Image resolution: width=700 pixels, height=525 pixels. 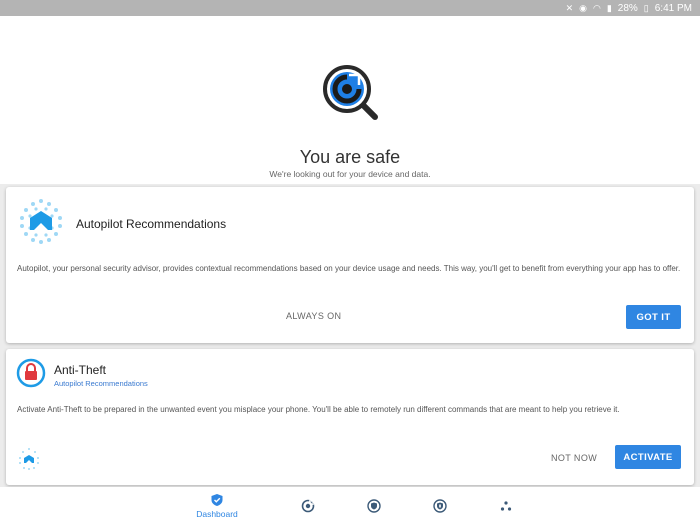 I want to click on scan-icon, so click(x=308, y=506).